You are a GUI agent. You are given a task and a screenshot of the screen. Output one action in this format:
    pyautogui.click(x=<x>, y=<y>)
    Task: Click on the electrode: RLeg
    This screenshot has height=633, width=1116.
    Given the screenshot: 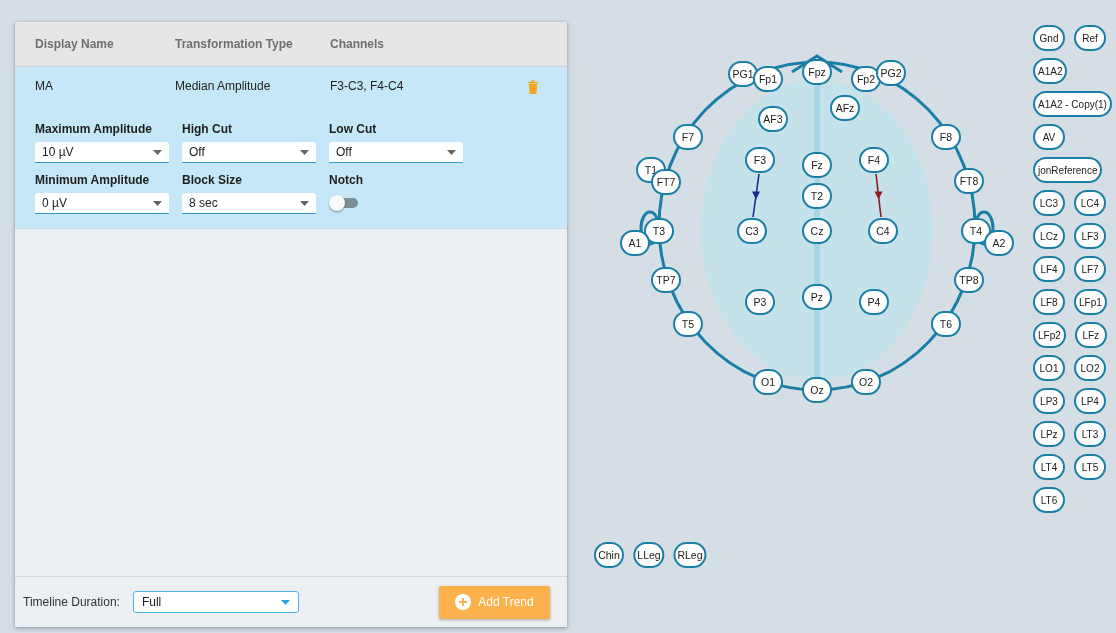 What is the action you would take?
    pyautogui.click(x=690, y=555)
    